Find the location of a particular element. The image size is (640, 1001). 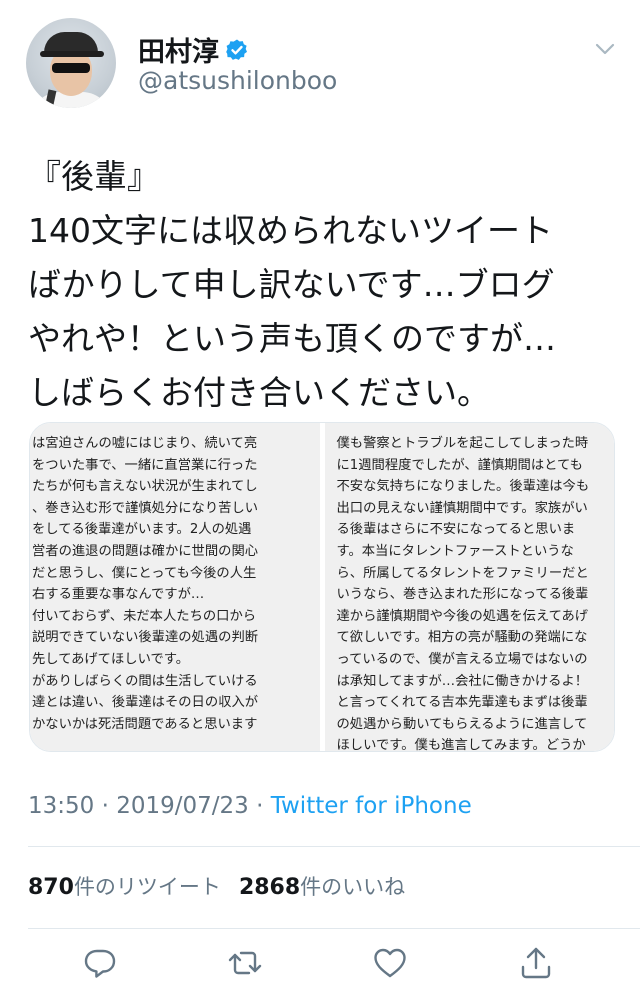

media-text-line: かないかは死活問題であると思います is located at coordinates (145, 724).